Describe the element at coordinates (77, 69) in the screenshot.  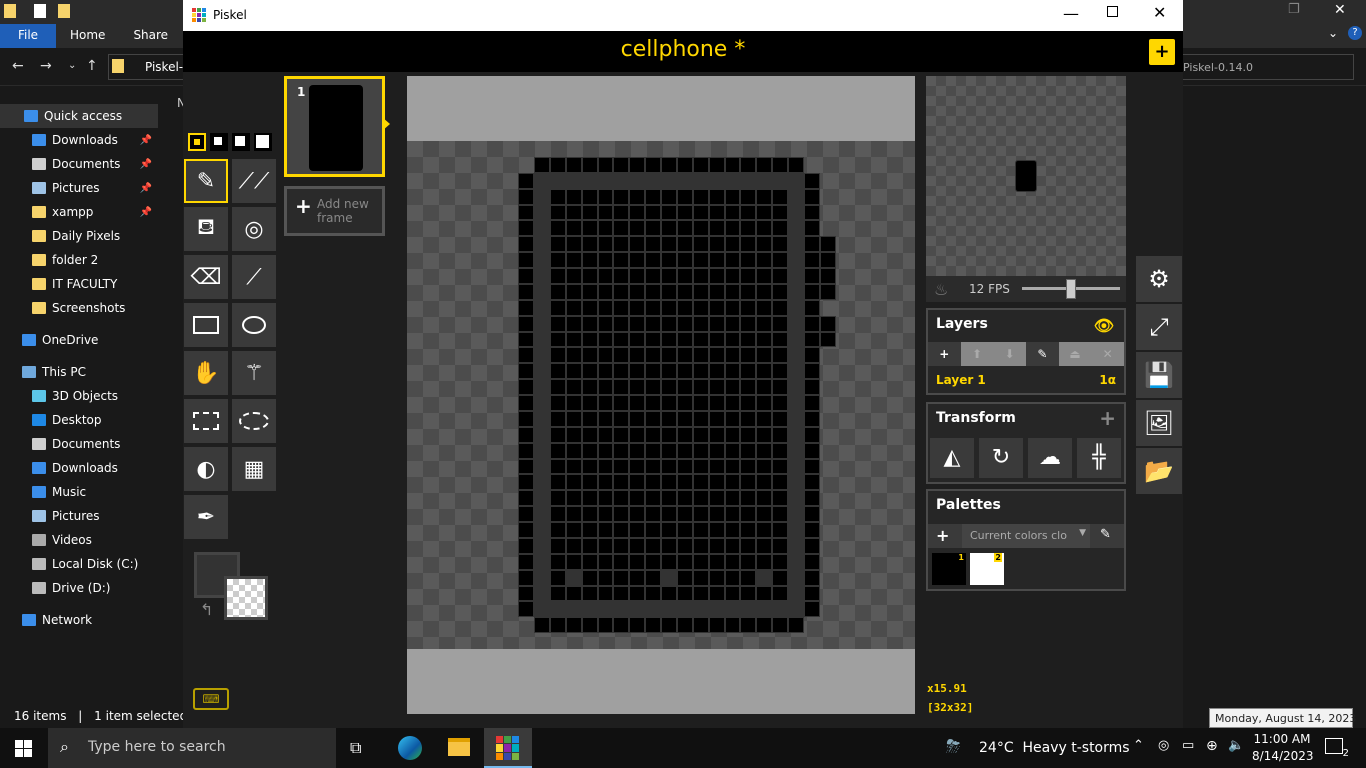
I see `recent-chevron-icon: ⌄` at that location.